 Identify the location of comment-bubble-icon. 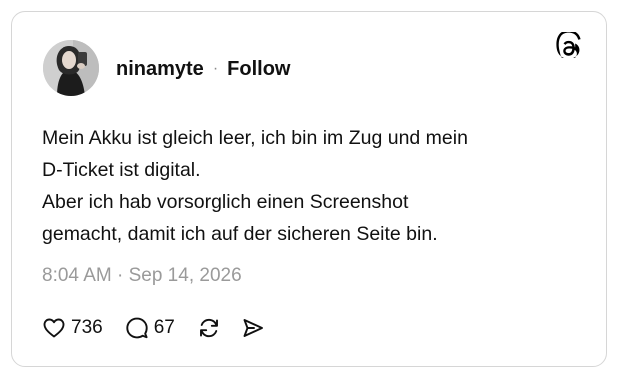
(137, 328).